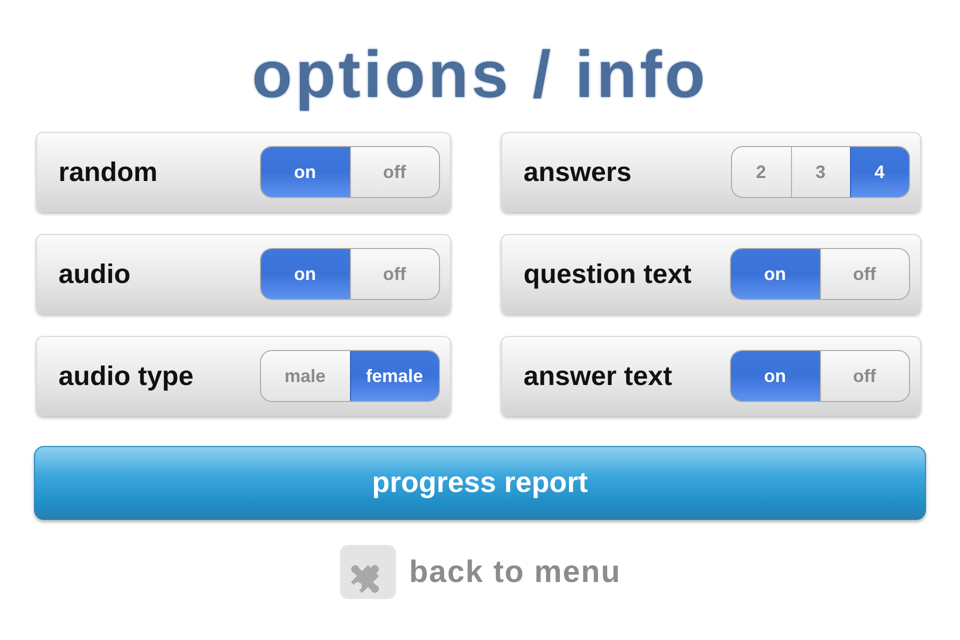 The image size is (960, 640). What do you see at coordinates (126, 376) in the screenshot?
I see `setting-label: audio type` at bounding box center [126, 376].